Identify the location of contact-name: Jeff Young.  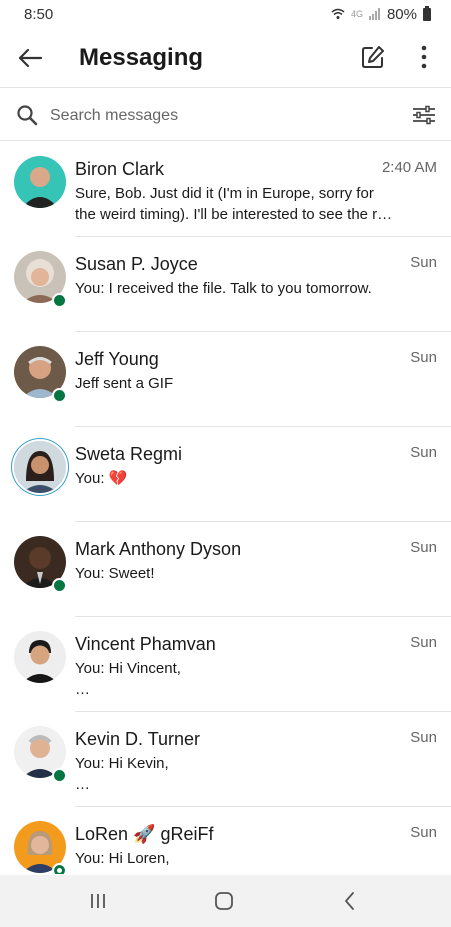
(117, 359).